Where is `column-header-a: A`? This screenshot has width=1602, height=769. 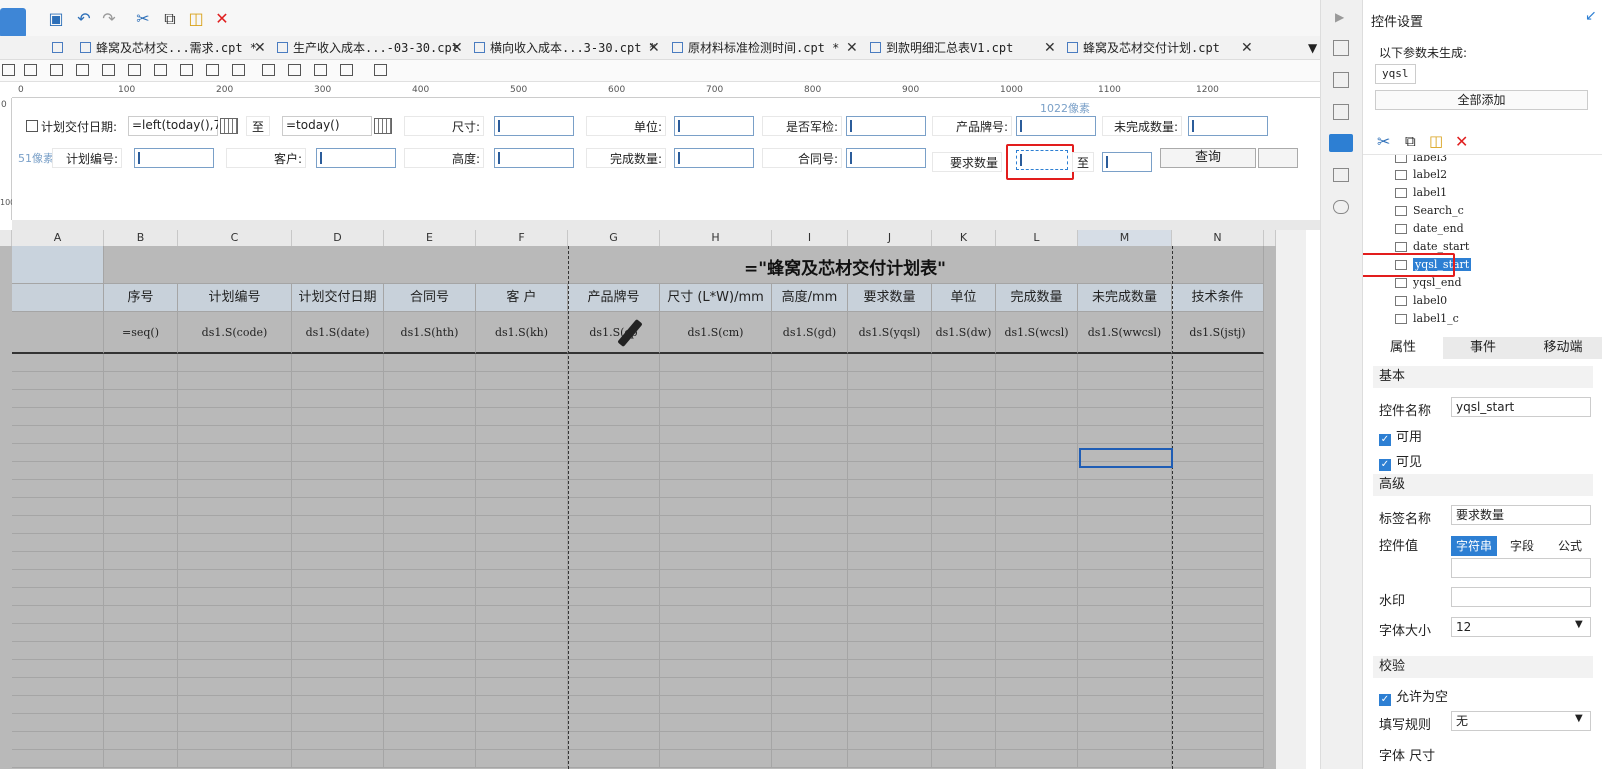 column-header-a: A is located at coordinates (58, 238).